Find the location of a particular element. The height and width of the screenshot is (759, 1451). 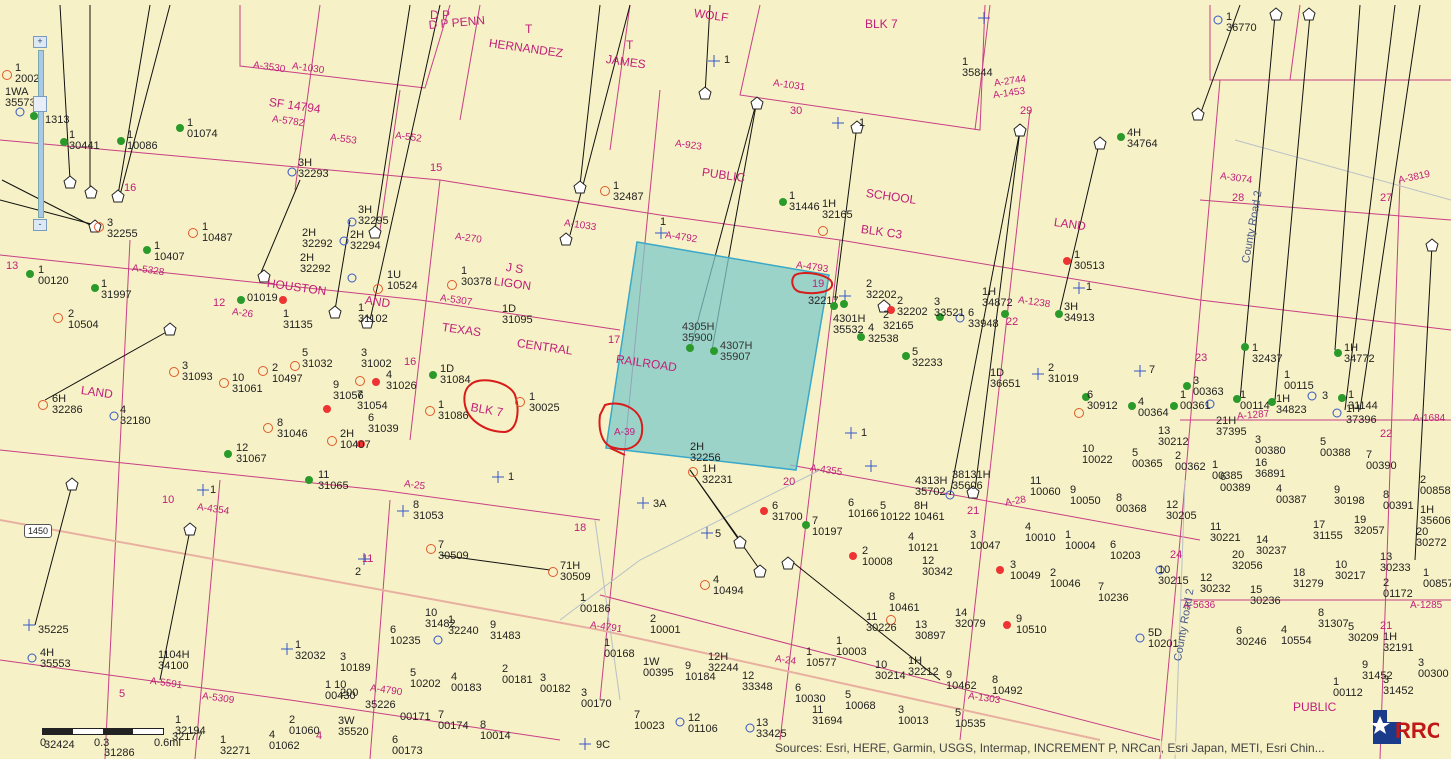

well-label: 7 is located at coordinates (1152, 370).